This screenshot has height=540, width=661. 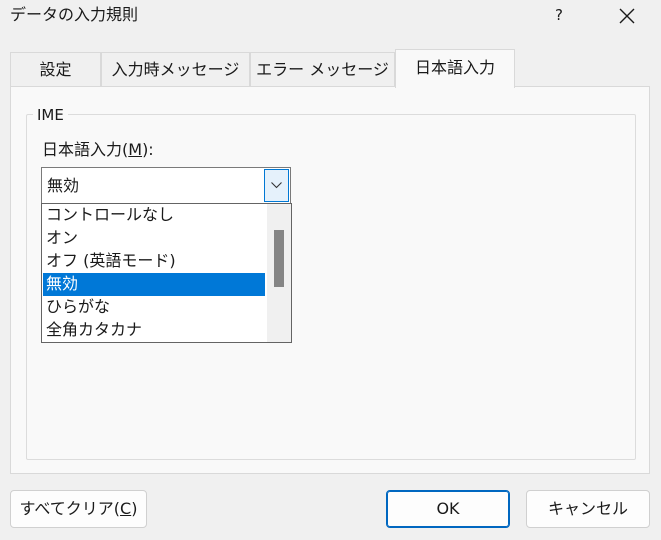 What do you see at coordinates (50, 115) in the screenshot?
I see `ime-group-legend: IME` at bounding box center [50, 115].